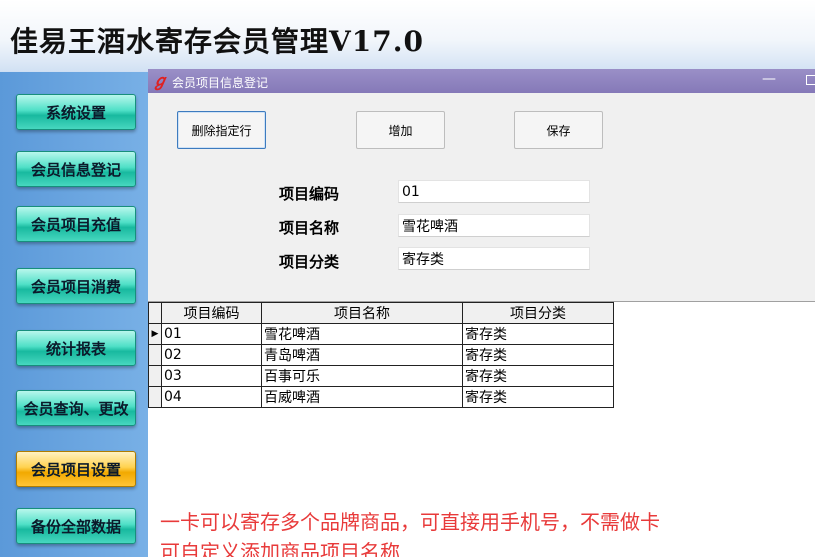 This screenshot has height=557, width=815. What do you see at coordinates (76, 169) in the screenshot?
I see `nav-member-register-button: 会员信息登记` at bounding box center [76, 169].